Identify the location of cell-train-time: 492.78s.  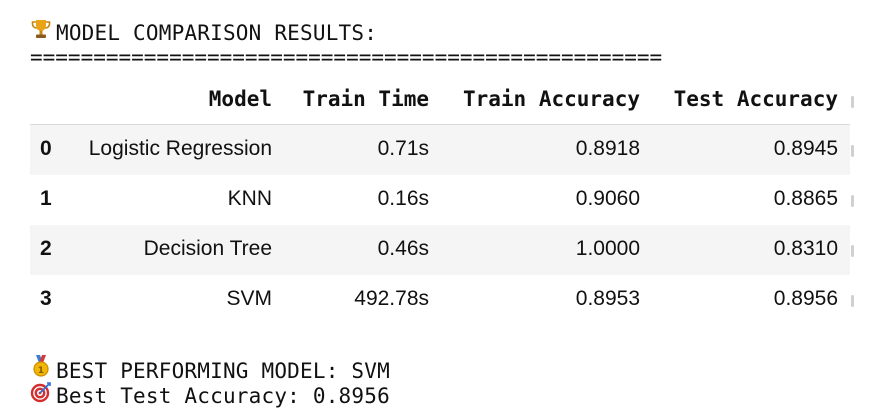
(391, 298).